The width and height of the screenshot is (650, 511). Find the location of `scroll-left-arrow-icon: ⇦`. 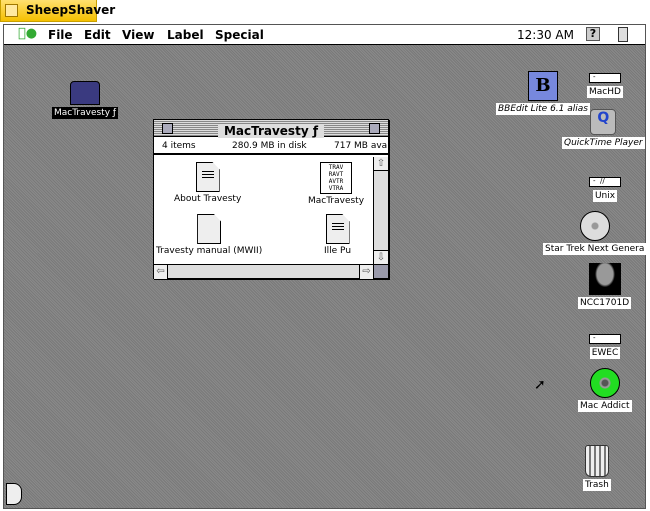

scroll-left-arrow-icon: ⇦ is located at coordinates (161, 272).